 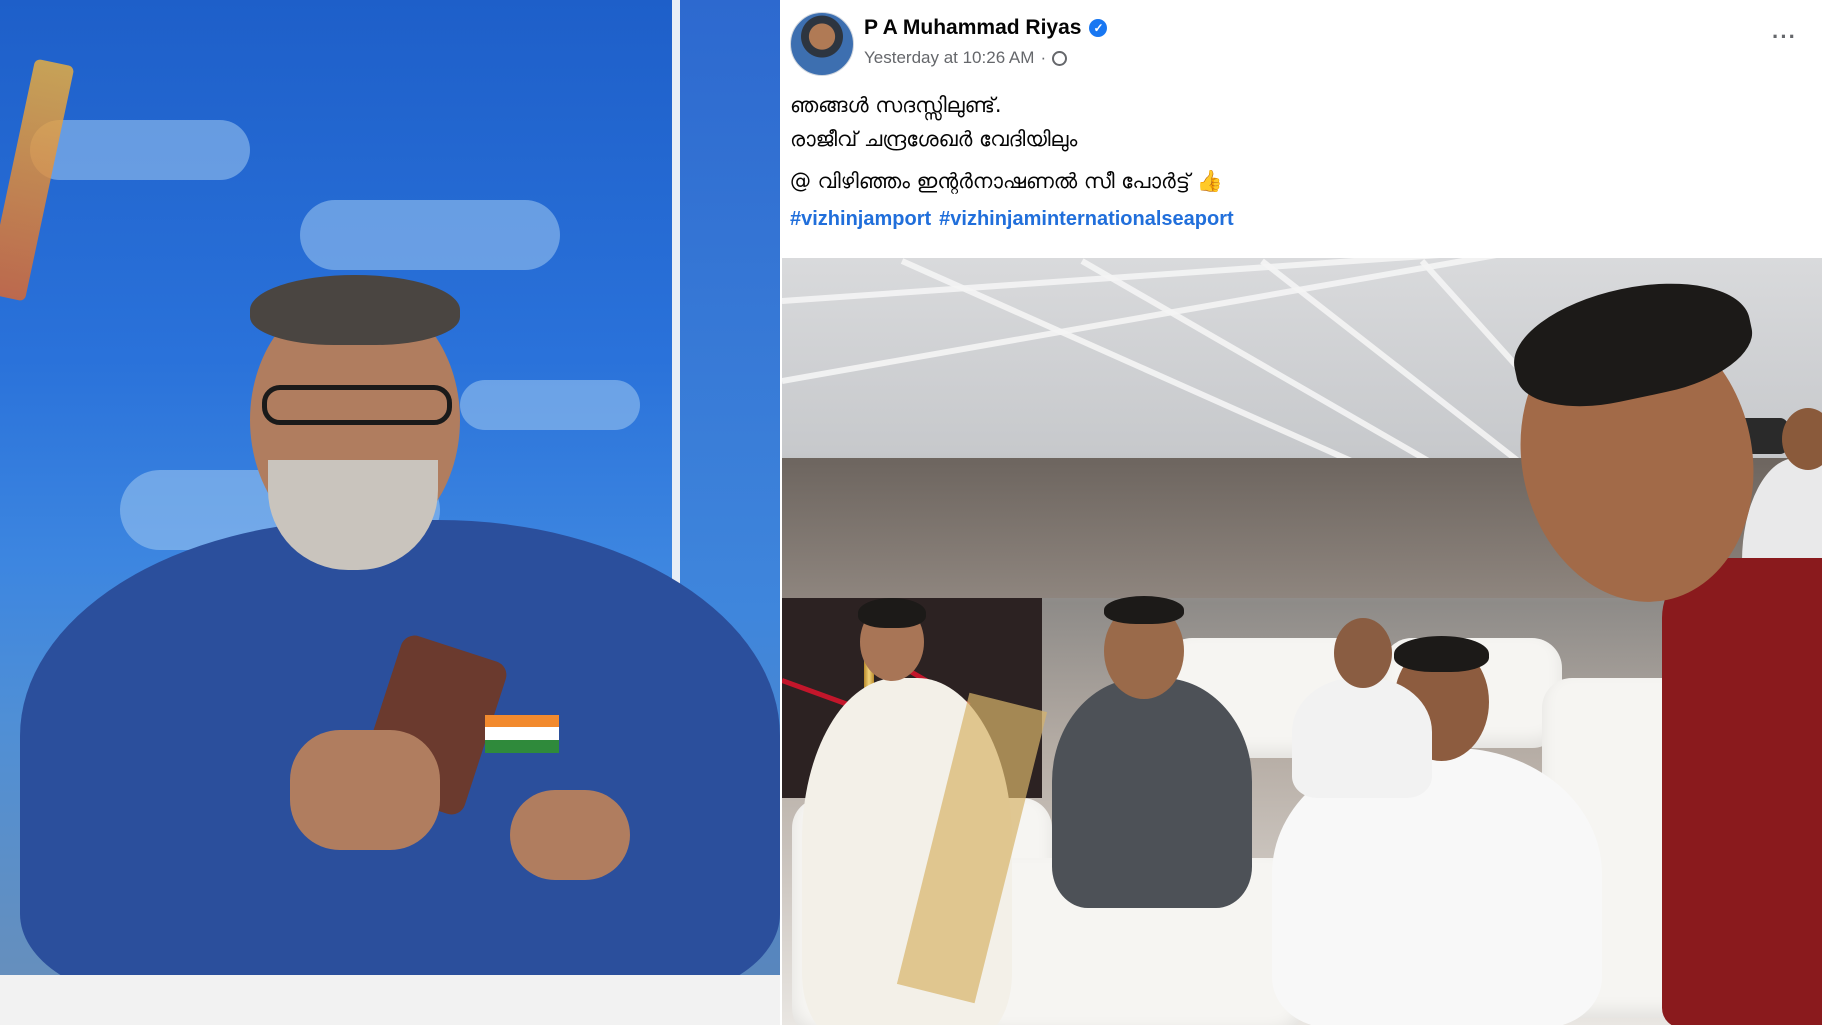 What do you see at coordinates (896, 105) in the screenshot?
I see `post-text-line: ഞങ്ങൾ സദസ്സിലുണ്ട്.` at bounding box center [896, 105].